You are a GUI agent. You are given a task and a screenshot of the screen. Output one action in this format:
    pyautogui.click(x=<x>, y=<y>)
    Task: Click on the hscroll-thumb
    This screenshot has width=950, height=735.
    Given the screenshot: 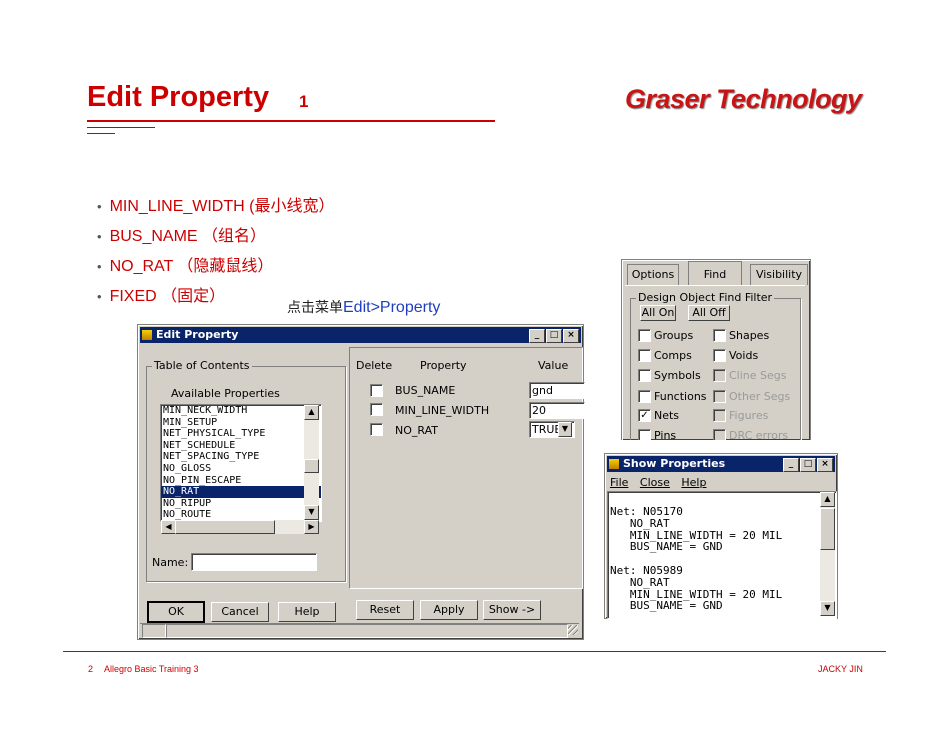 What is the action you would take?
    pyautogui.click(x=225, y=527)
    